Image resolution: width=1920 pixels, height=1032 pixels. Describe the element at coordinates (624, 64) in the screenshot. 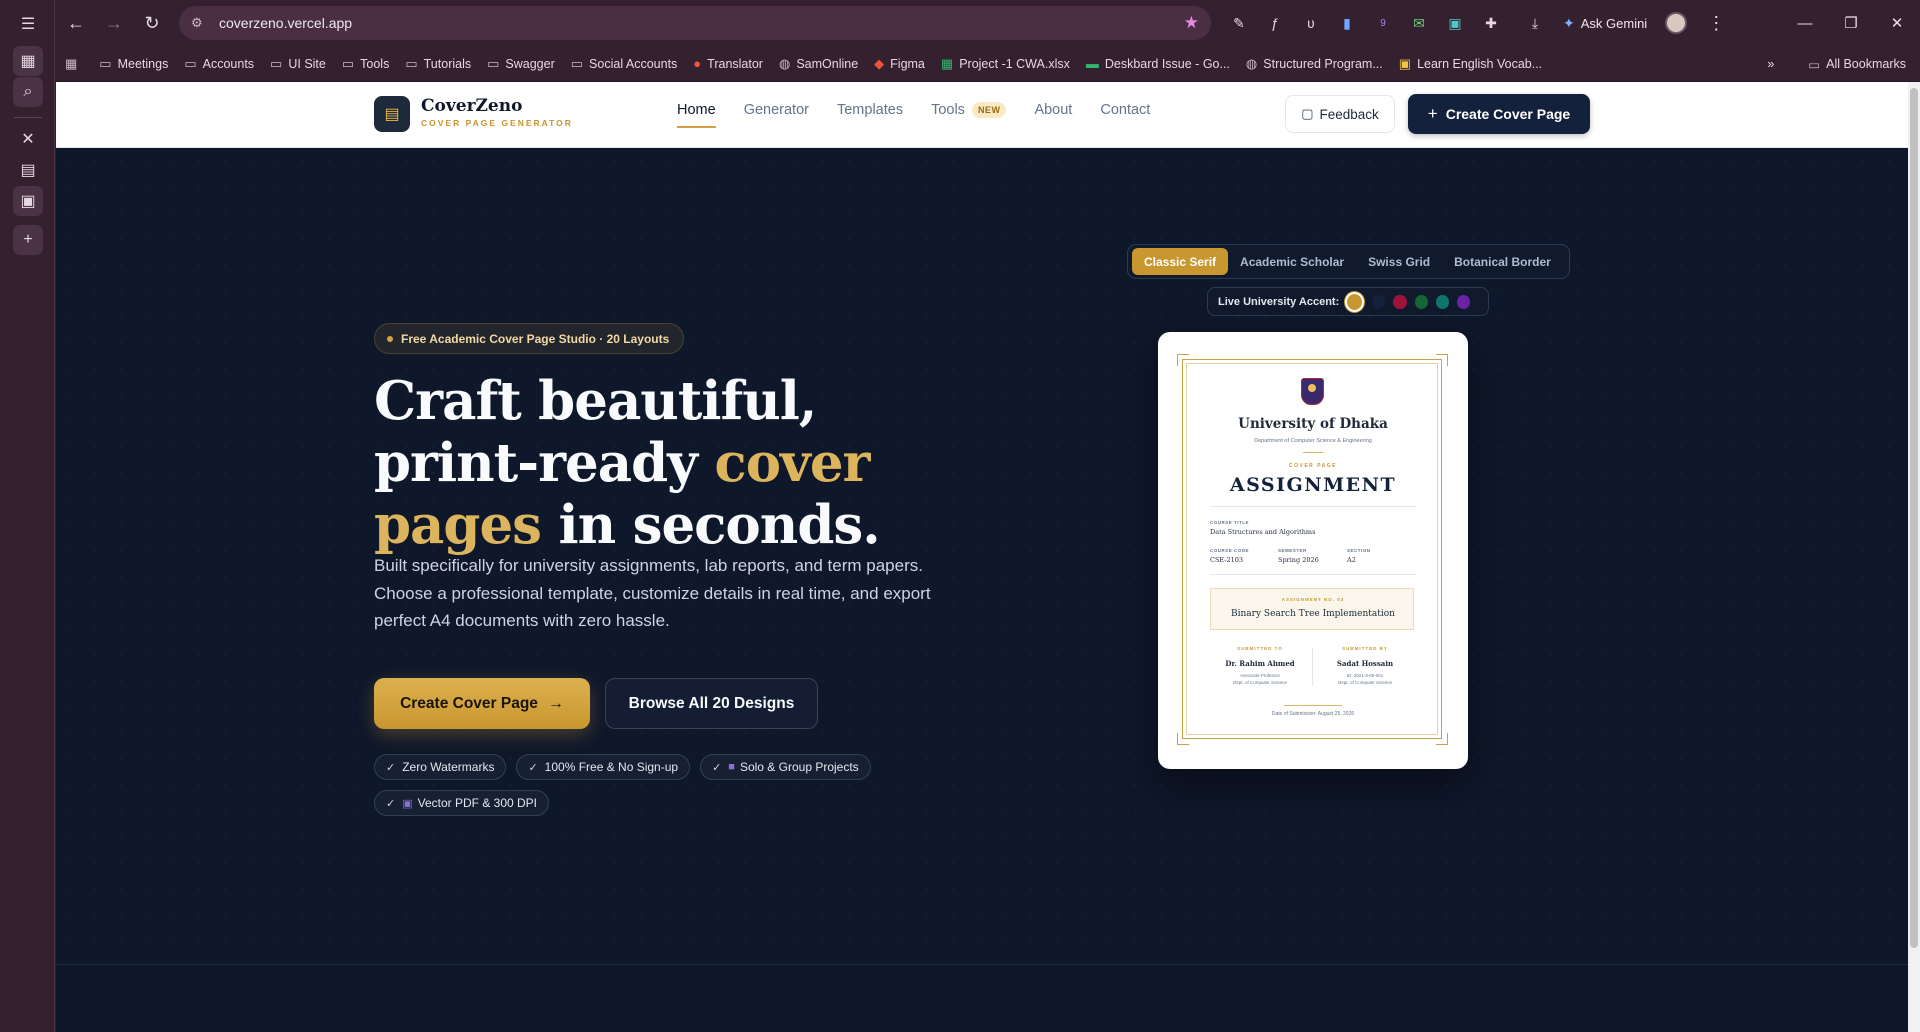

I see `bookmark-item: ▭ Social Accounts` at that location.